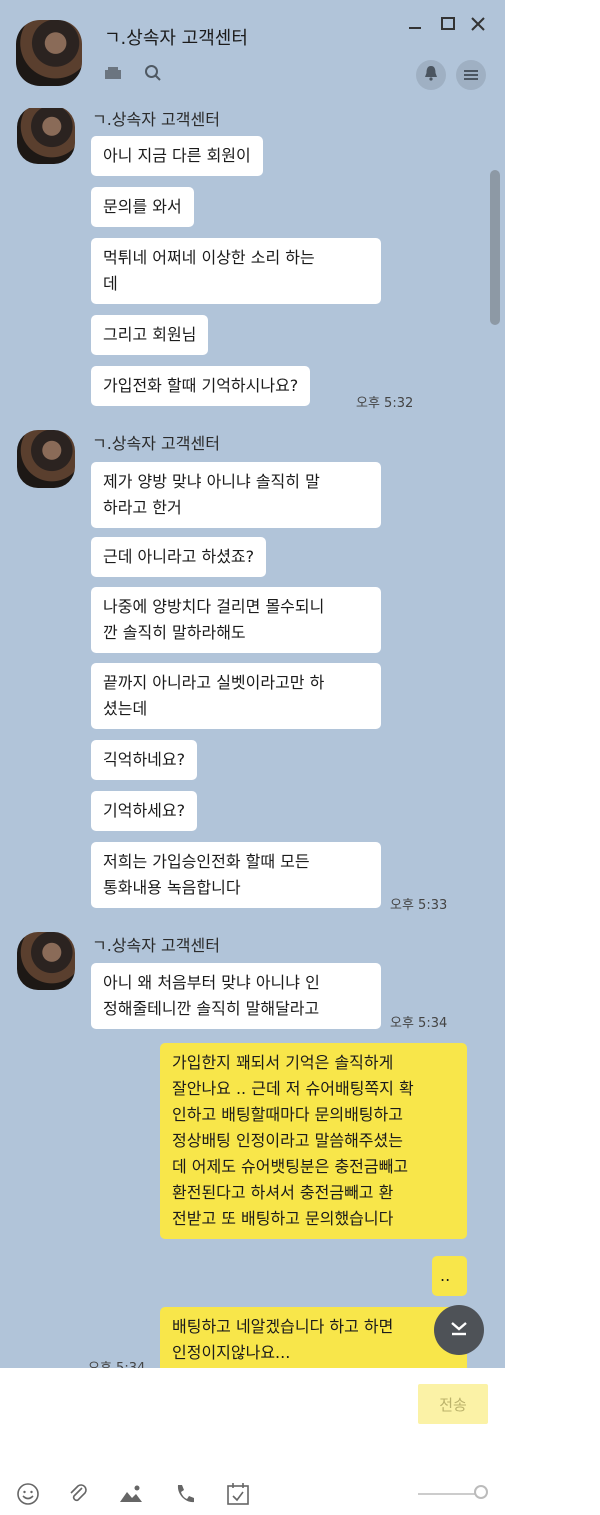  Describe the element at coordinates (236, 875) in the screenshot. I see `message-bubble: 저희는 가입승인전화 할때 모든 통화내용 녹음합니다` at that location.